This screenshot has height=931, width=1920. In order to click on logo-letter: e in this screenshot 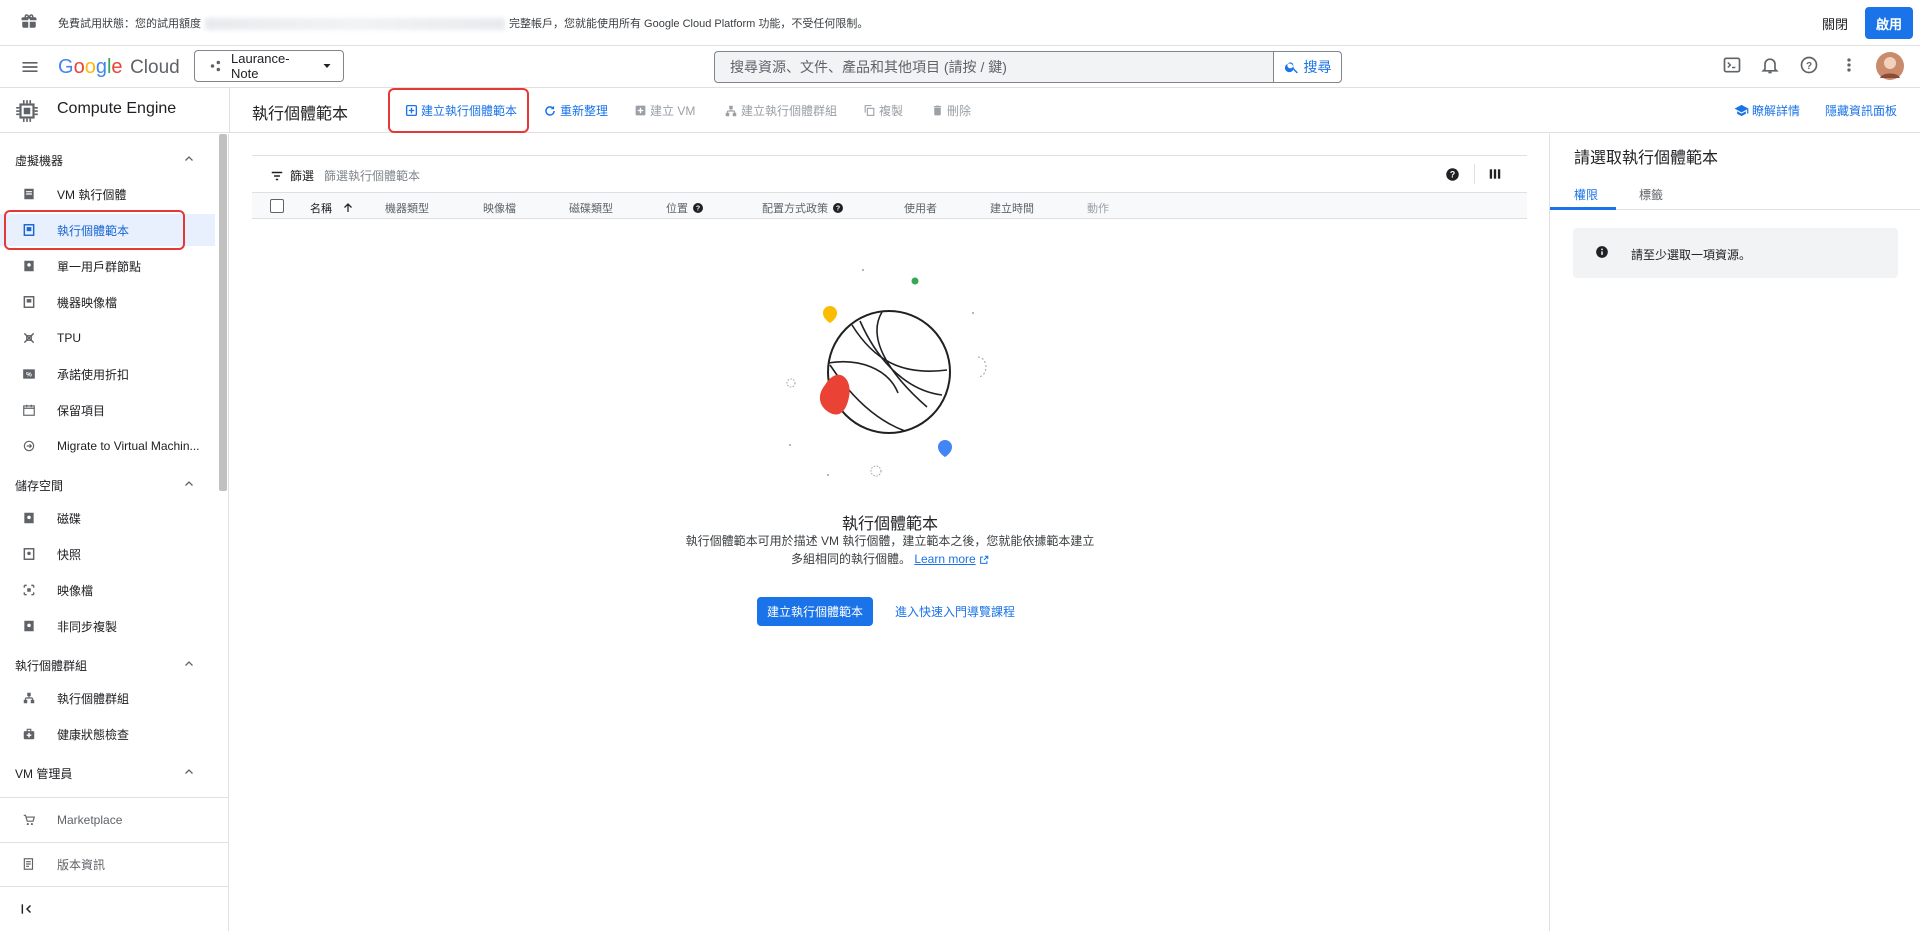, I will do `click(117, 67)`.